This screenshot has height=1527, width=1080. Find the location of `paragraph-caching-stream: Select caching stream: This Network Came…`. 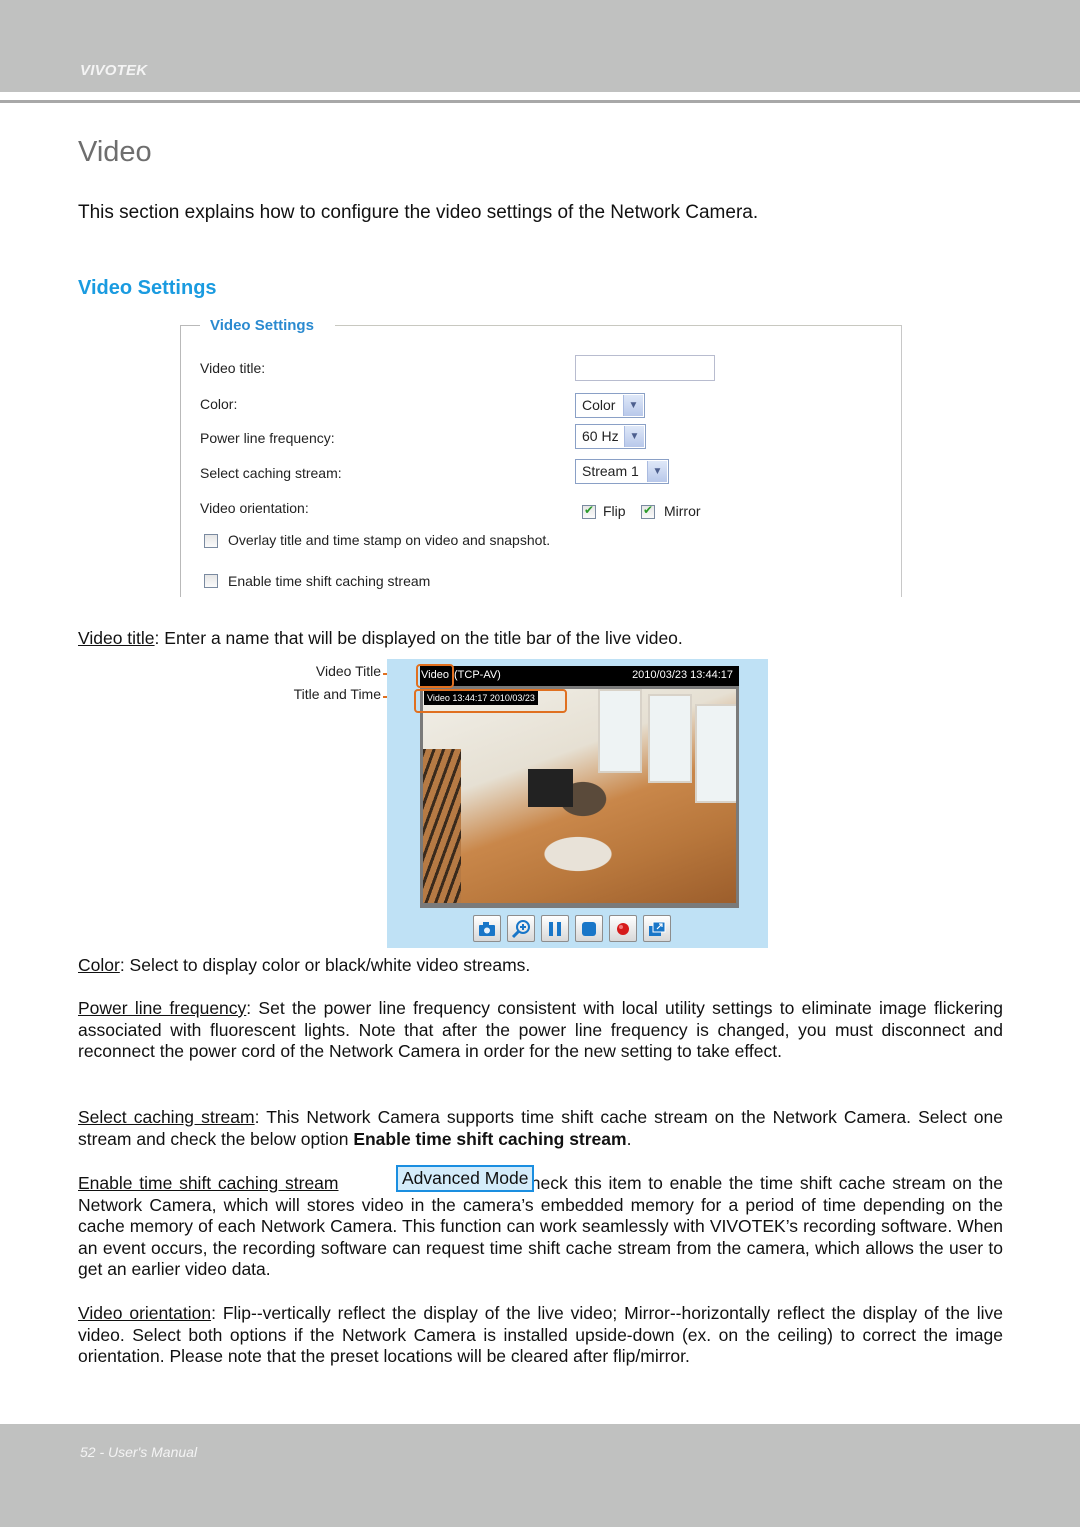

paragraph-caching-stream: Select caching stream: This Network Came… is located at coordinates (540, 1128).